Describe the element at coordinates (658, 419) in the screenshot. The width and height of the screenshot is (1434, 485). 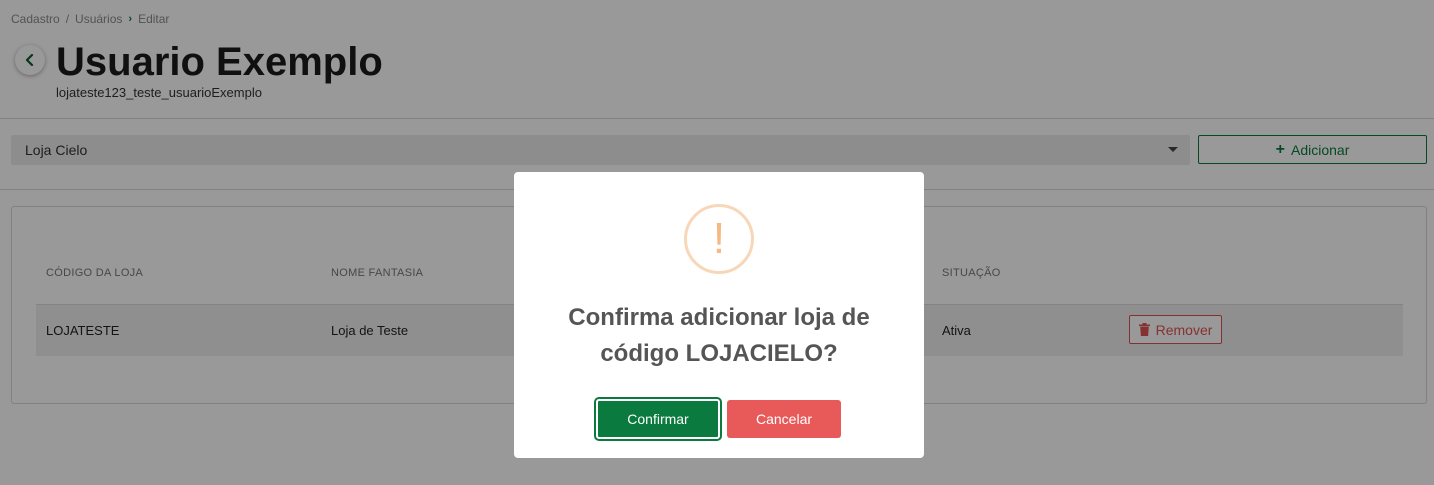
I see `confirm-button: Confirmar` at that location.